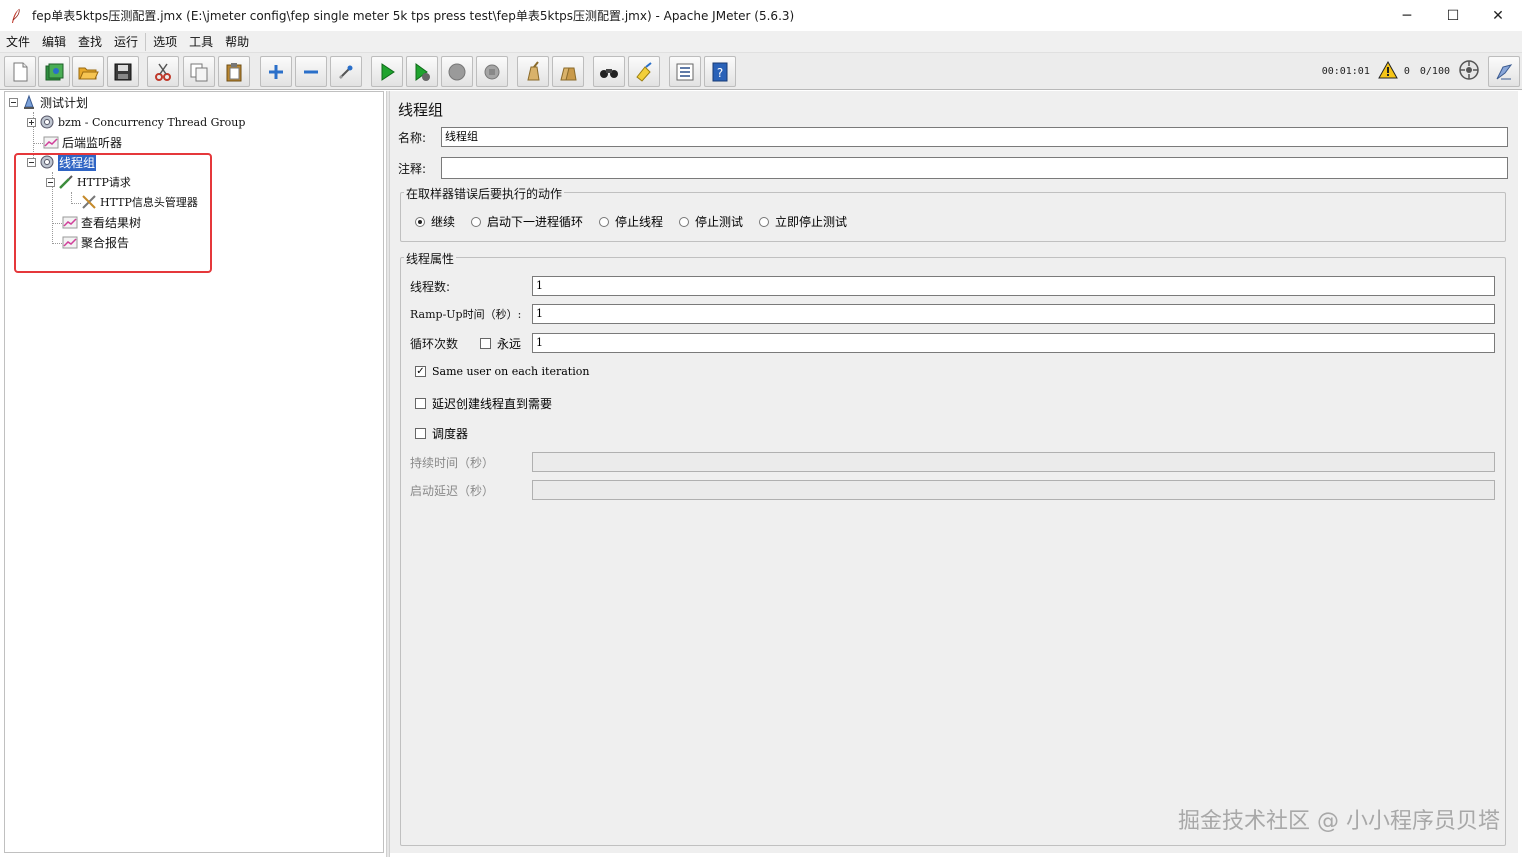  Describe the element at coordinates (533, 71) in the screenshot. I see `clear-button` at that location.